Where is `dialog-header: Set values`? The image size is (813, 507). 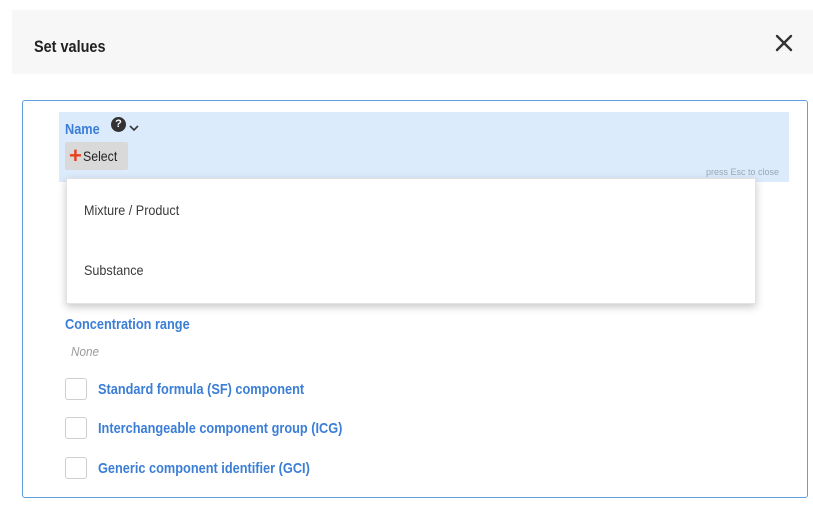
dialog-header: Set values is located at coordinates (412, 42).